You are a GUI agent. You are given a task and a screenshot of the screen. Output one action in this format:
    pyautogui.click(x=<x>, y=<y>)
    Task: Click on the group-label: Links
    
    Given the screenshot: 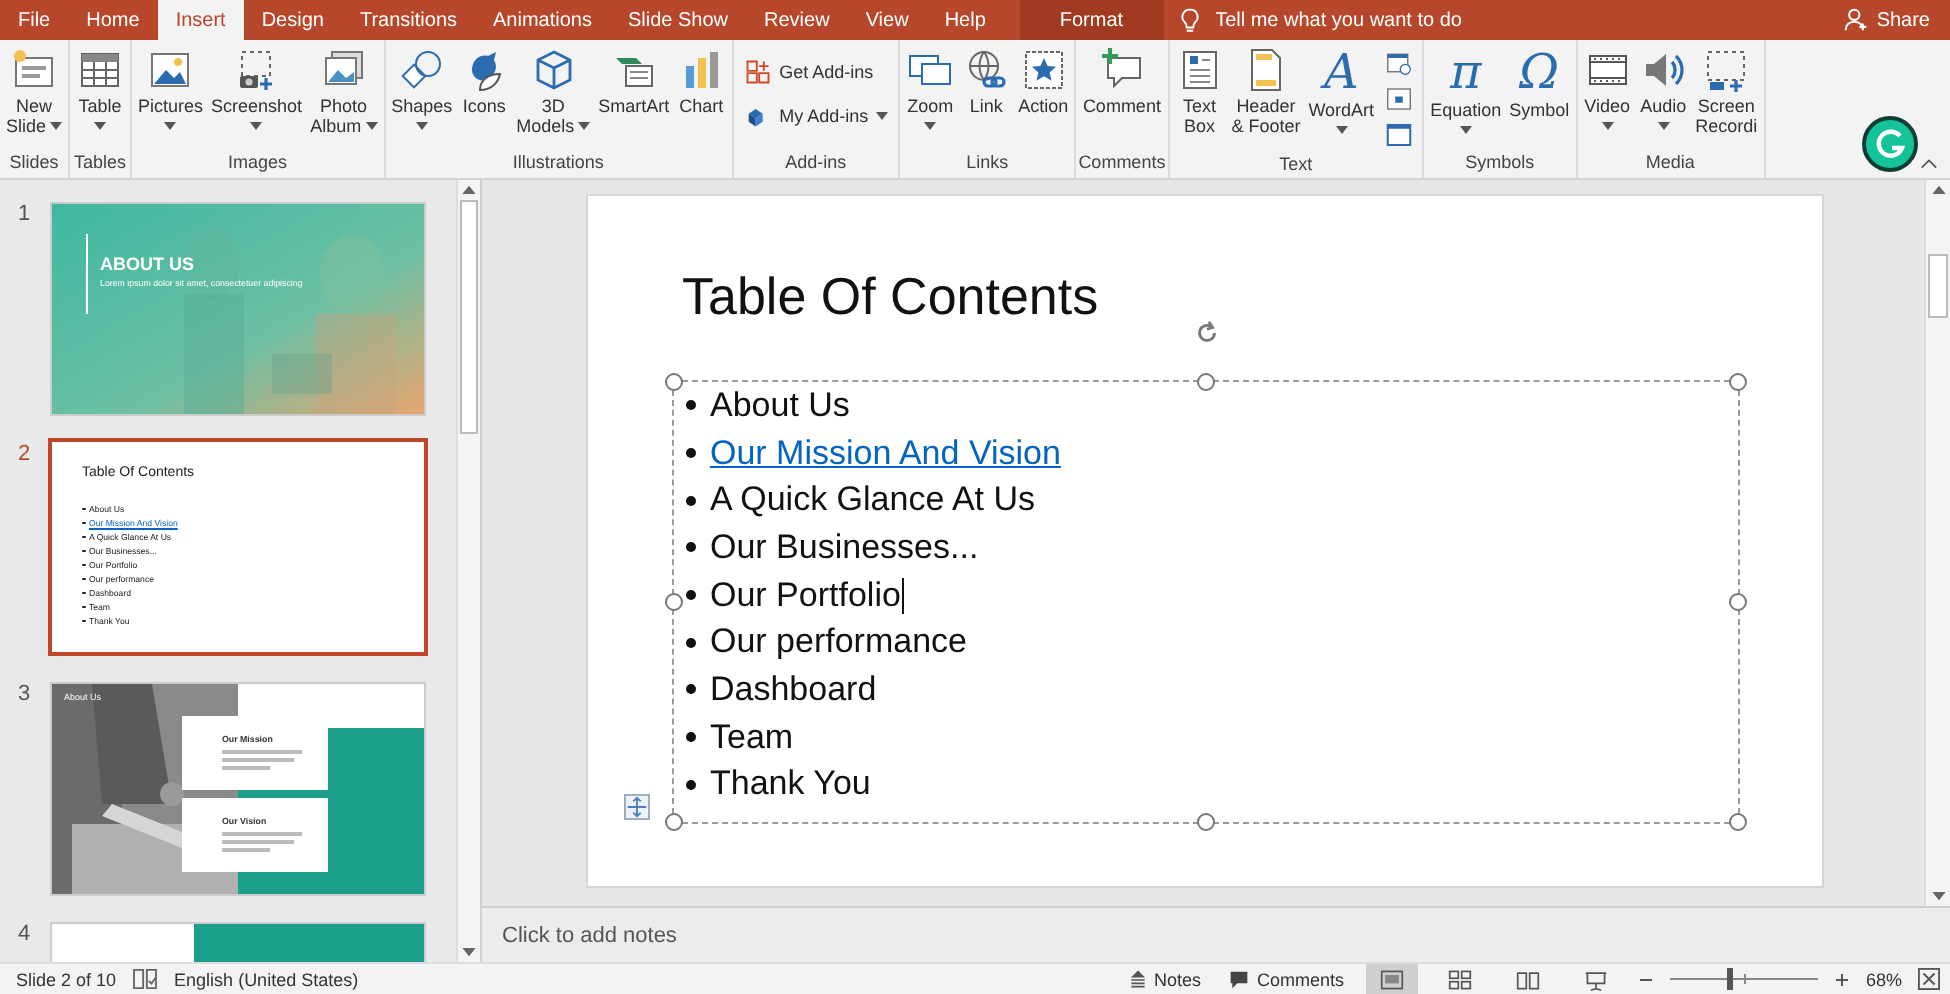 What is the action you would take?
    pyautogui.click(x=987, y=164)
    